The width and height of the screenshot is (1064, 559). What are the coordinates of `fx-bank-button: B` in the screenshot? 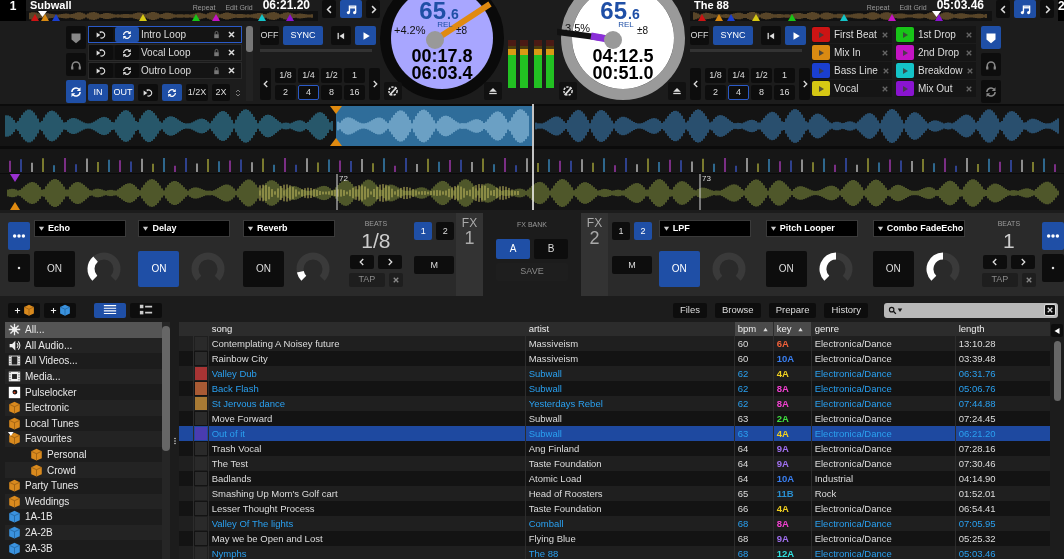 It's located at (551, 248).